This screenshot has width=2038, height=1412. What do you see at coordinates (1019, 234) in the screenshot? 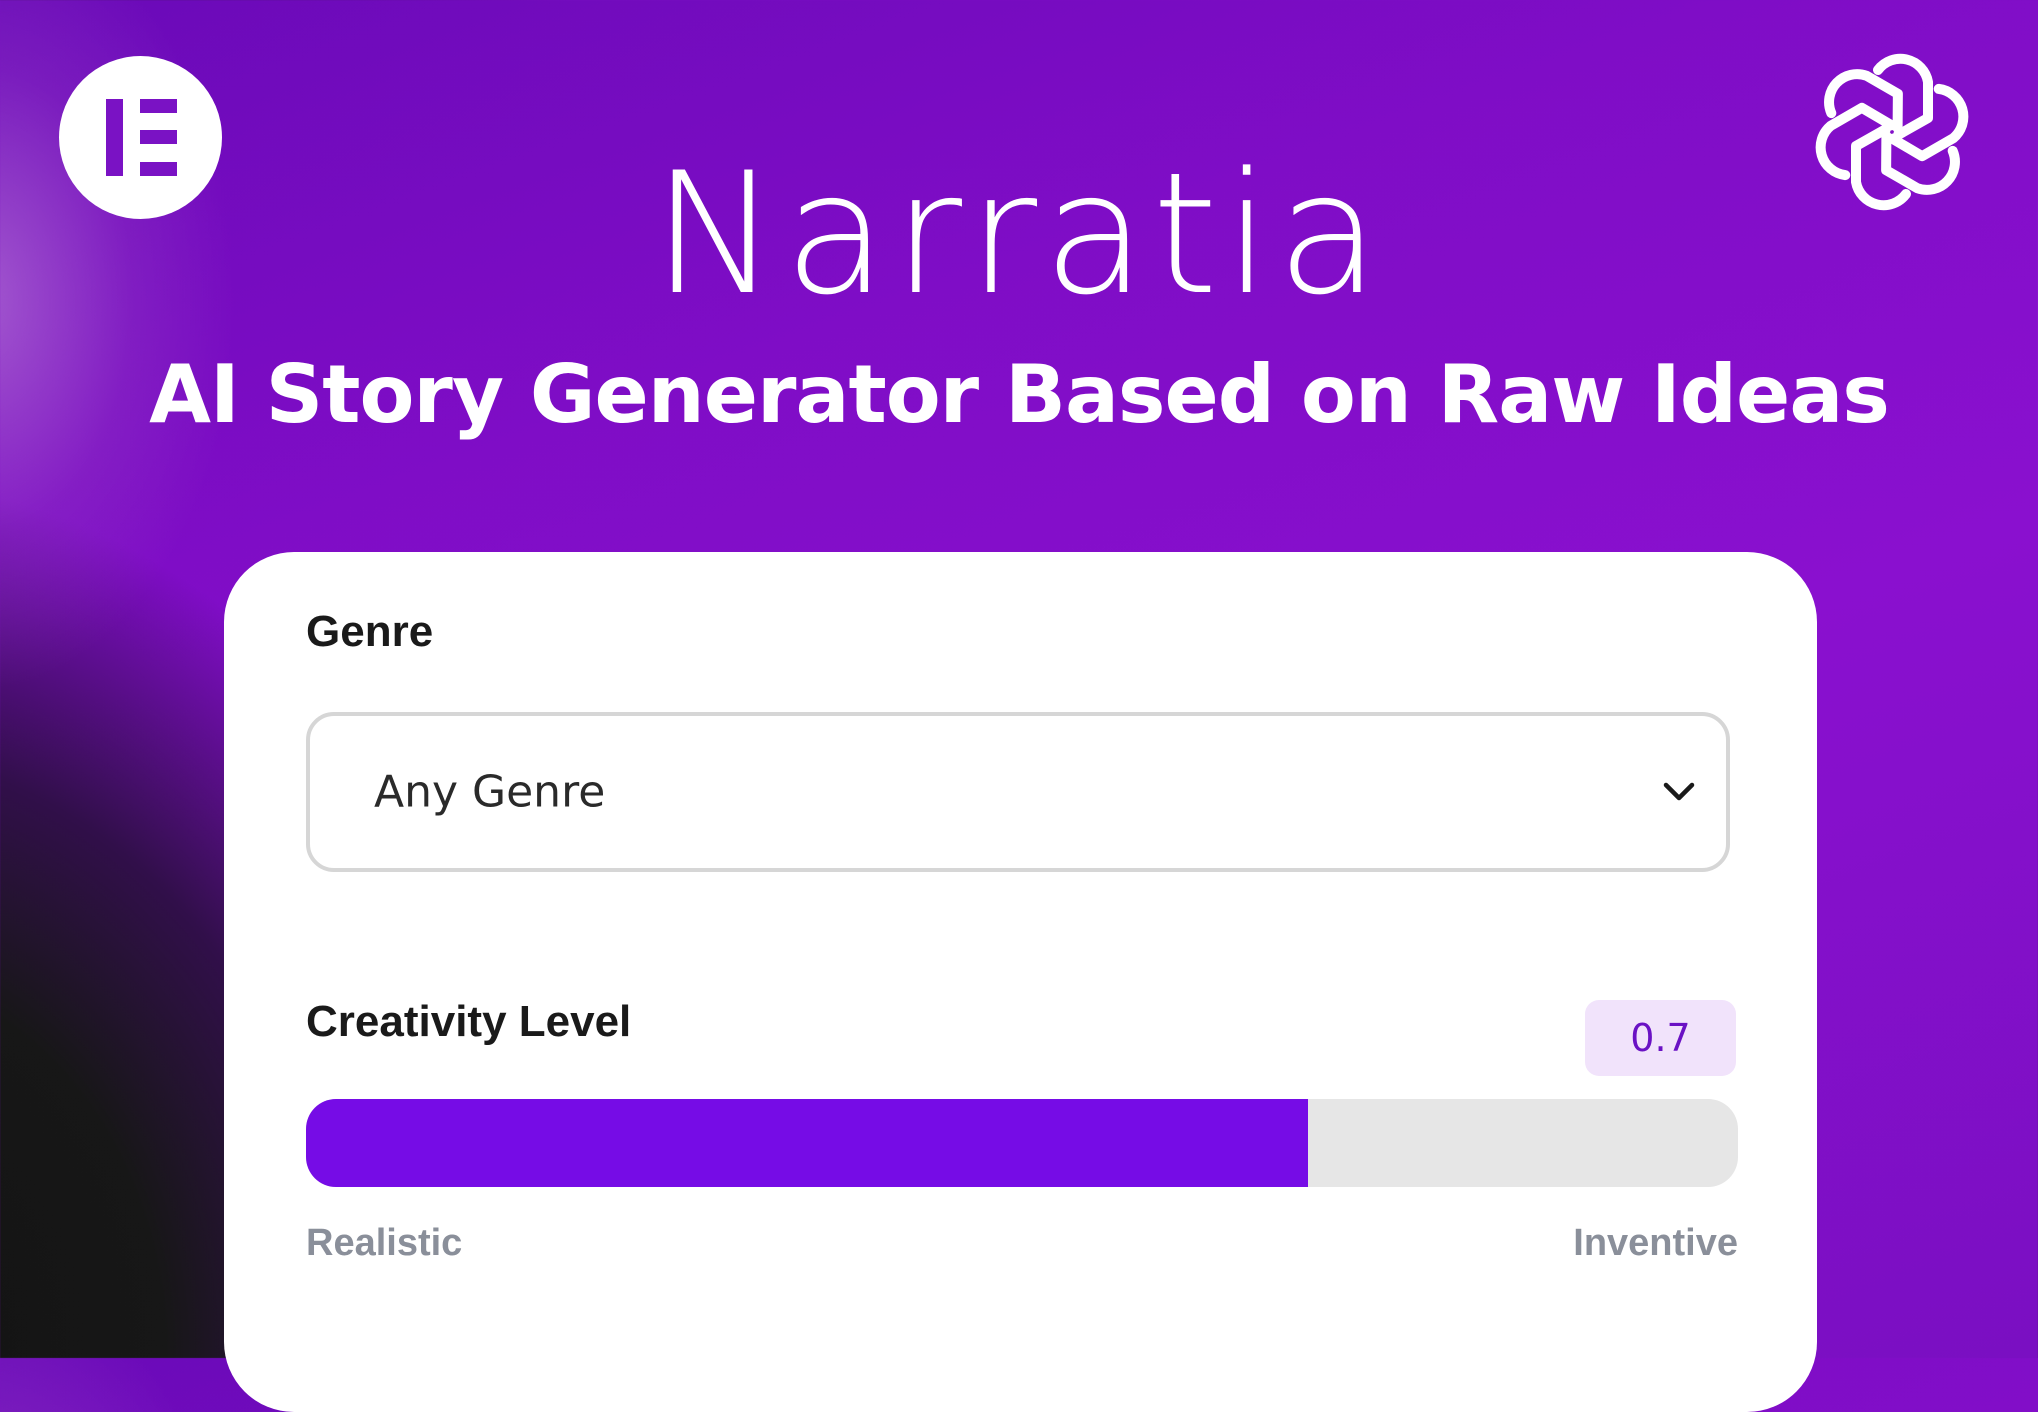
I see `app-title: Narratia` at bounding box center [1019, 234].